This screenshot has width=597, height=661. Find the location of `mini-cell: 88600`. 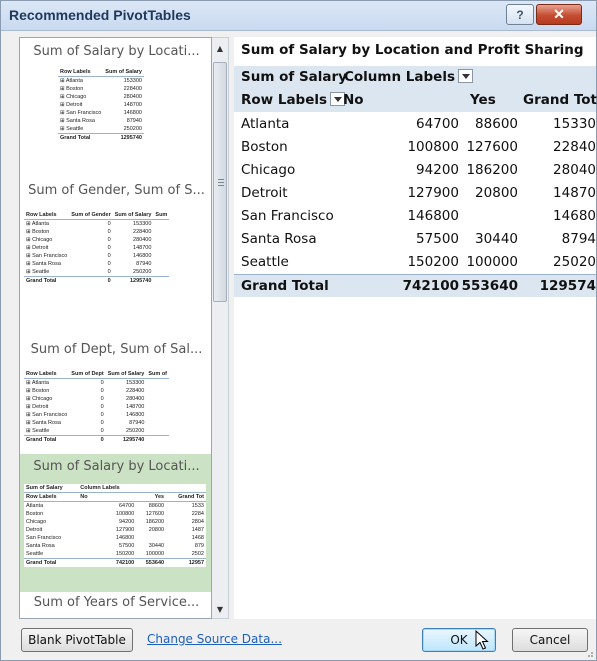

mini-cell: 88600 is located at coordinates (156, 506).